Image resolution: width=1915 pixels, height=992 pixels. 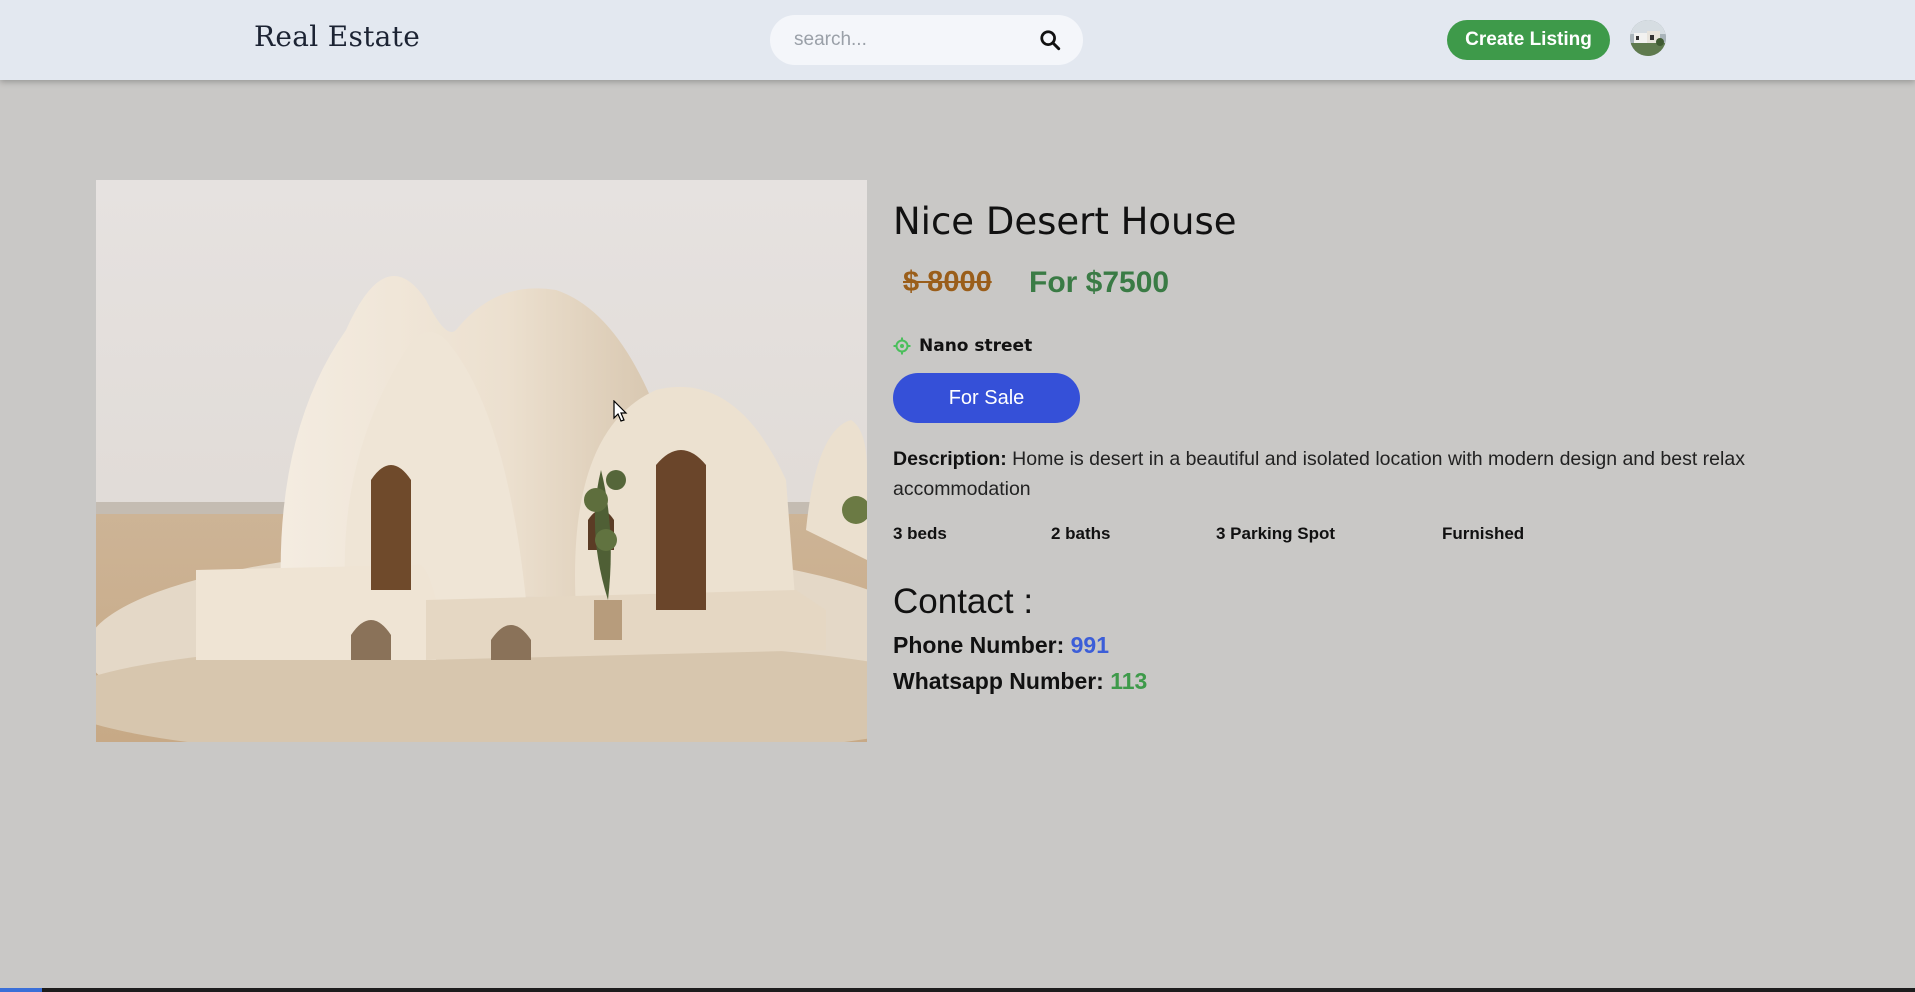 I want to click on address-text: Nano street, so click(x=976, y=346).